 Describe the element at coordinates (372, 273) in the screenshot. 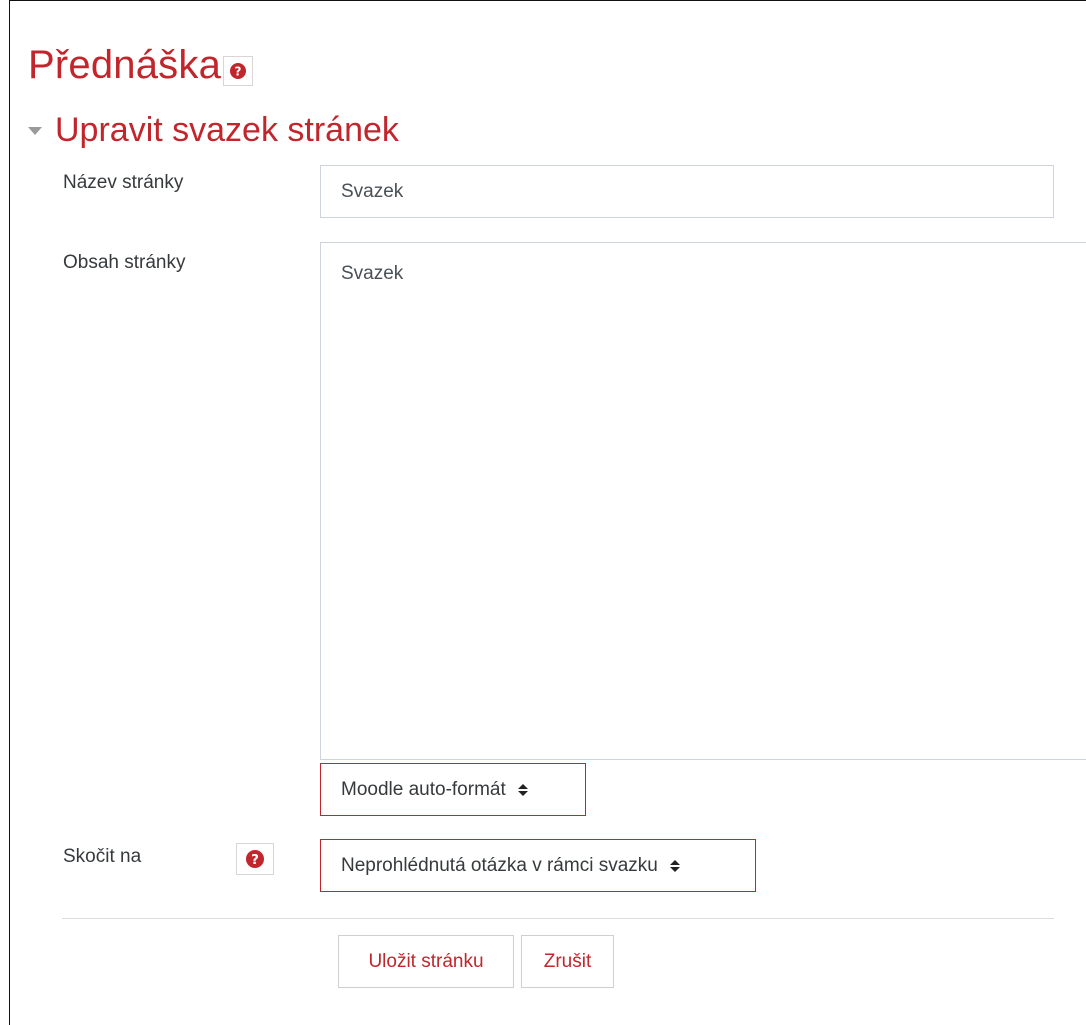

I see `page-content-value: Svazek` at that location.